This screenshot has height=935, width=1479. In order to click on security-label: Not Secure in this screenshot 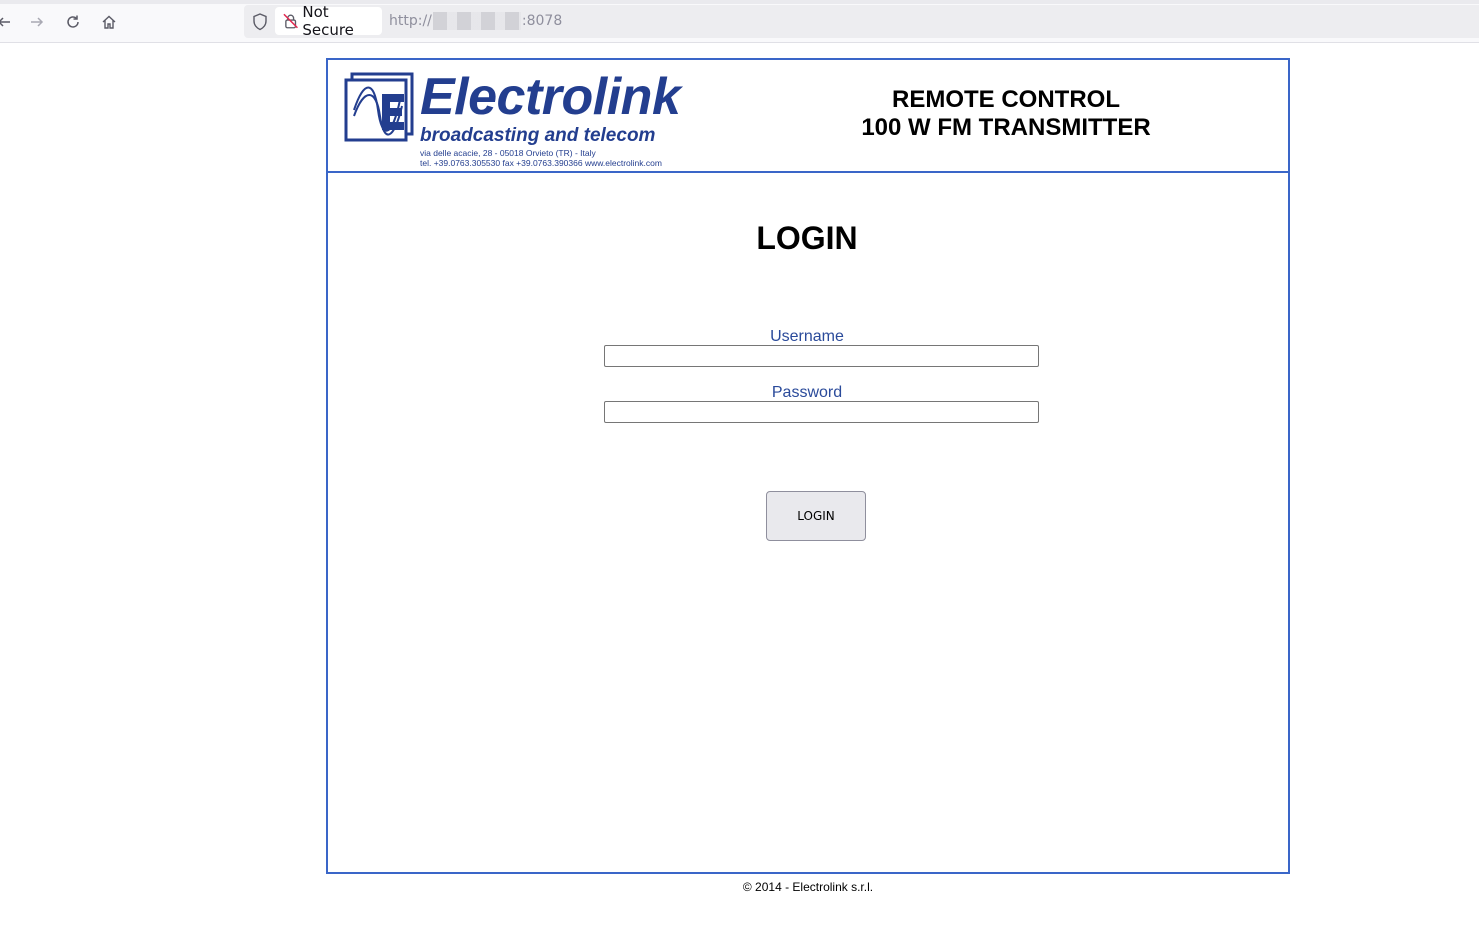, I will do `click(328, 21)`.